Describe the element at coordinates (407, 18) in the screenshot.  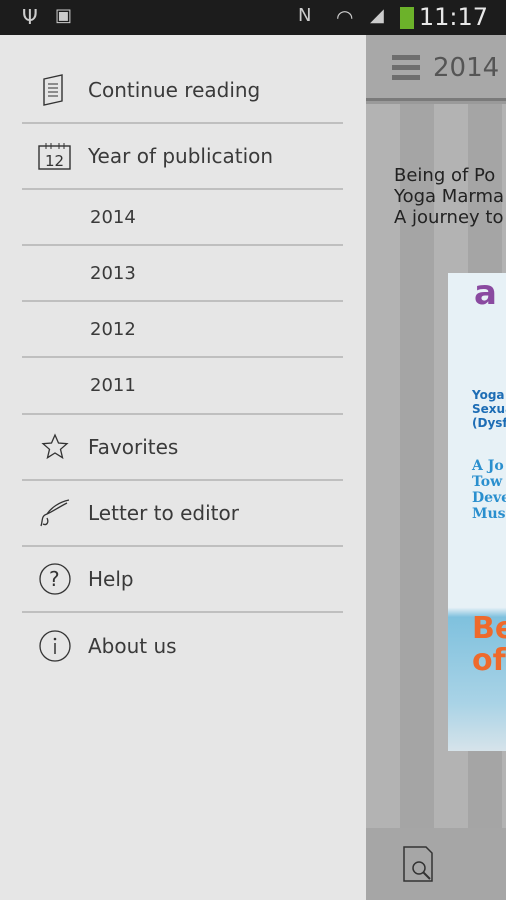
I see `battery-icon` at that location.